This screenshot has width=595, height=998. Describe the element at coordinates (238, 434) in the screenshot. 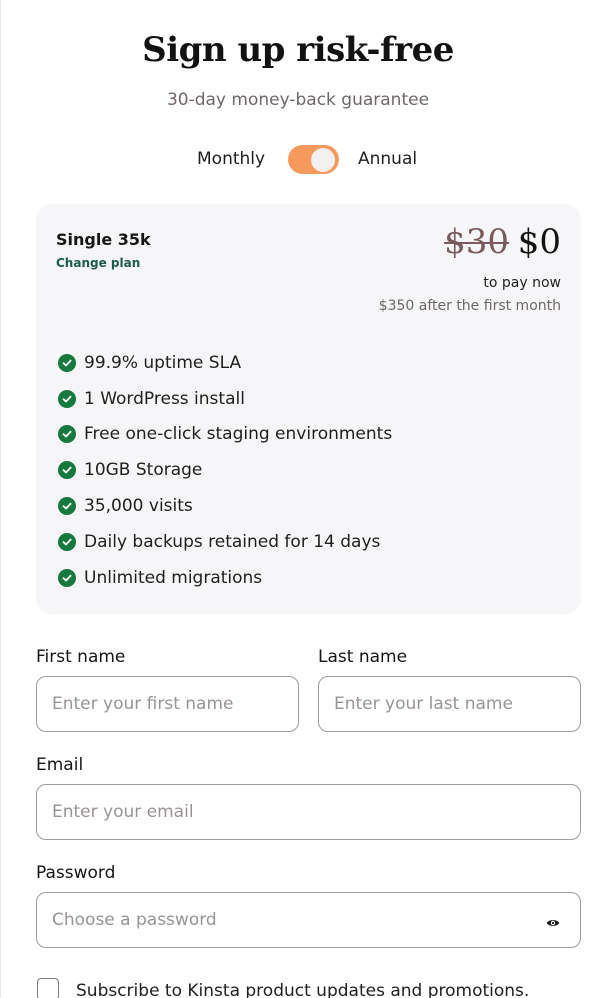

I see `feature-label: Free one-click staging environments` at that location.